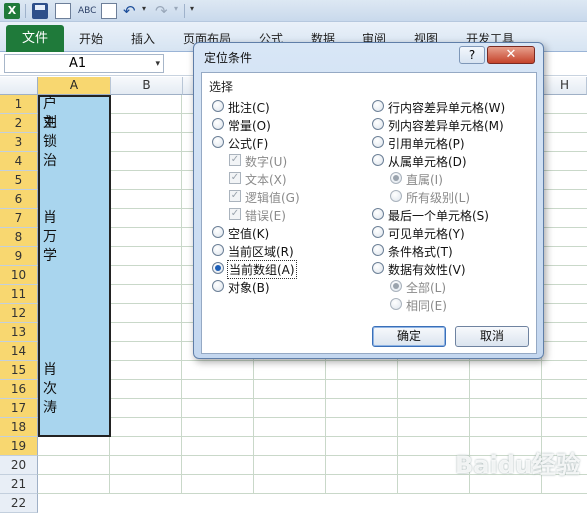  What do you see at coordinates (63, 11) in the screenshot?
I see `new-document-icon` at bounding box center [63, 11].